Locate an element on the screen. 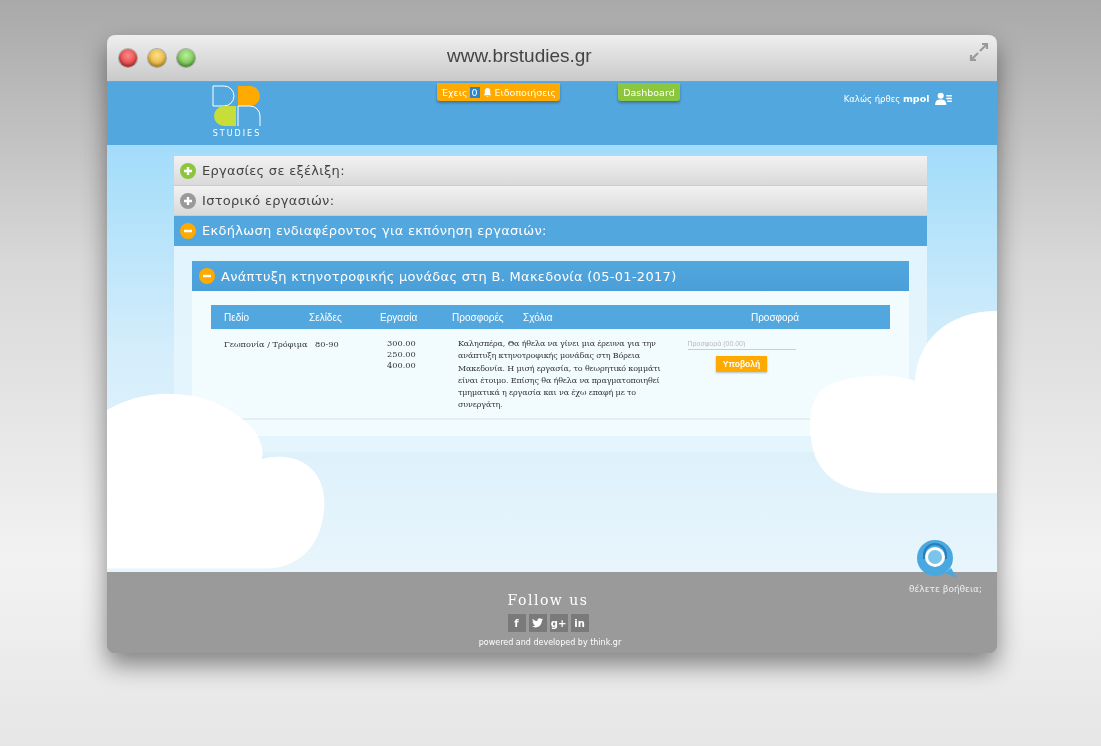 The image size is (1101, 746). project-header: Ανάπτυξη κτηνοτροφικής μονάδας στη Β. Μακεδονία (05-01-2017) is located at coordinates (550, 276).